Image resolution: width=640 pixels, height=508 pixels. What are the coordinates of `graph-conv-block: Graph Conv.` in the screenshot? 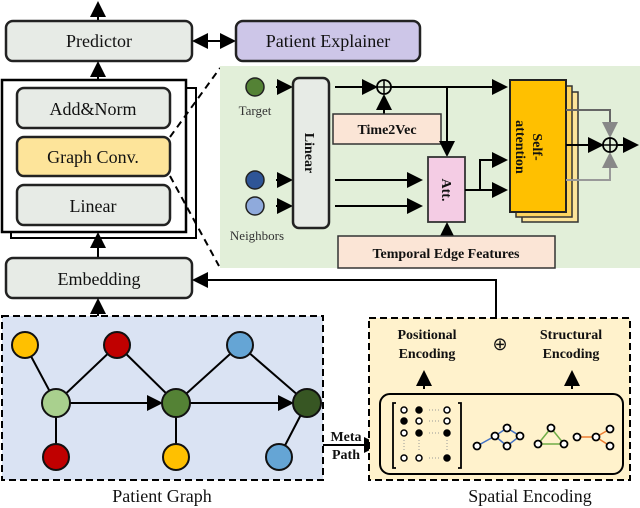 It's located at (93, 156).